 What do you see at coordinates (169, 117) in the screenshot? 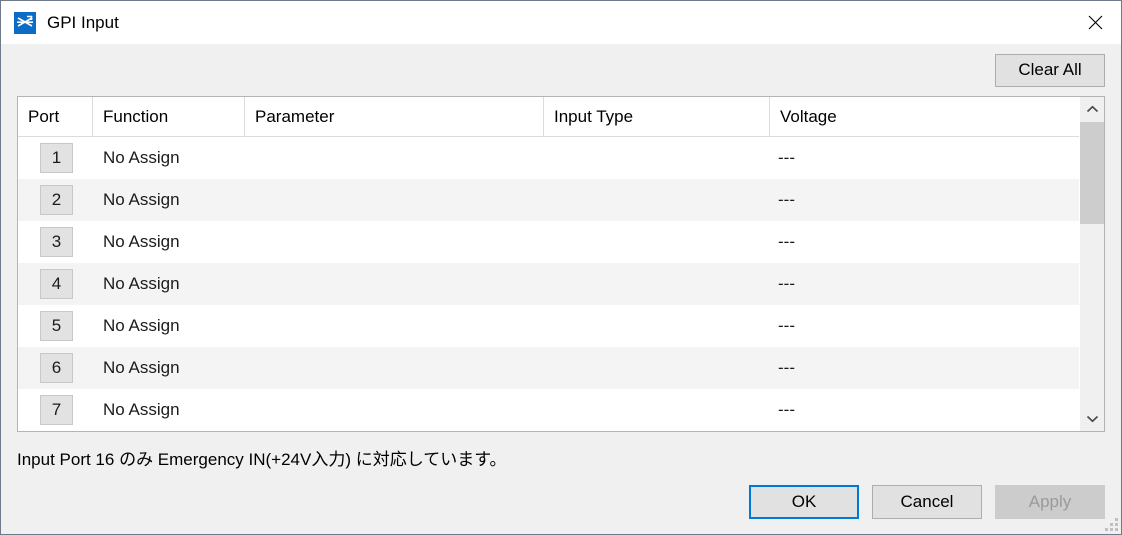
I see `column-header-function: Function` at bounding box center [169, 117].